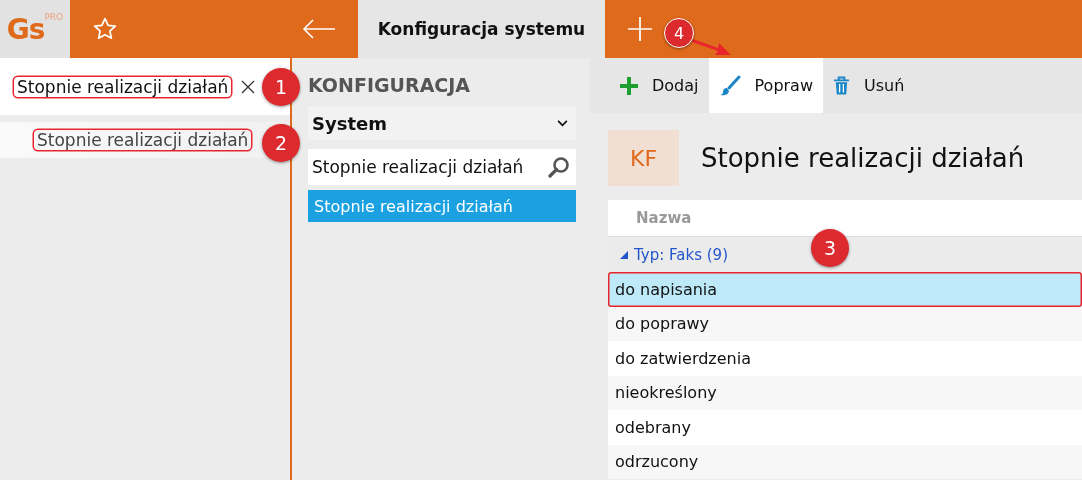  What do you see at coordinates (559, 167) in the screenshot?
I see `search-icon` at bounding box center [559, 167].